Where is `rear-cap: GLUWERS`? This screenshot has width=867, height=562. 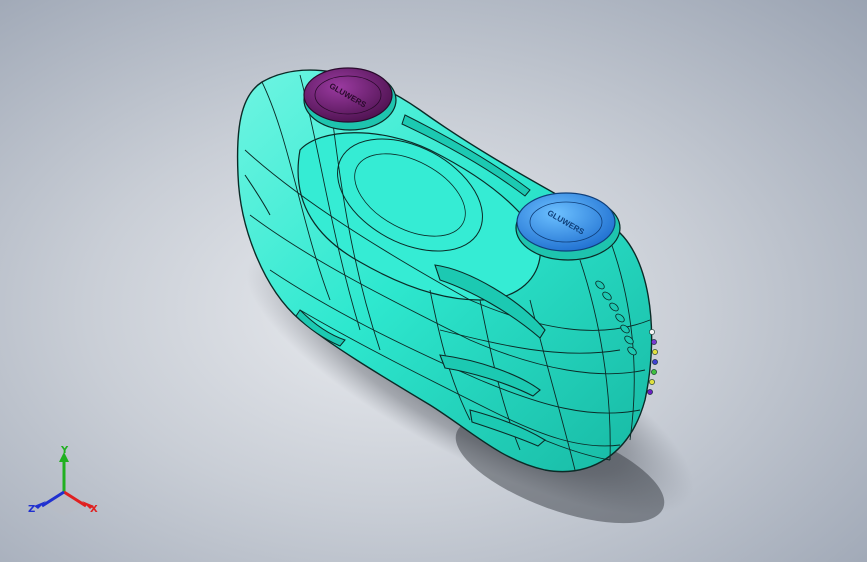 rear-cap: GLUWERS is located at coordinates (350, 99).